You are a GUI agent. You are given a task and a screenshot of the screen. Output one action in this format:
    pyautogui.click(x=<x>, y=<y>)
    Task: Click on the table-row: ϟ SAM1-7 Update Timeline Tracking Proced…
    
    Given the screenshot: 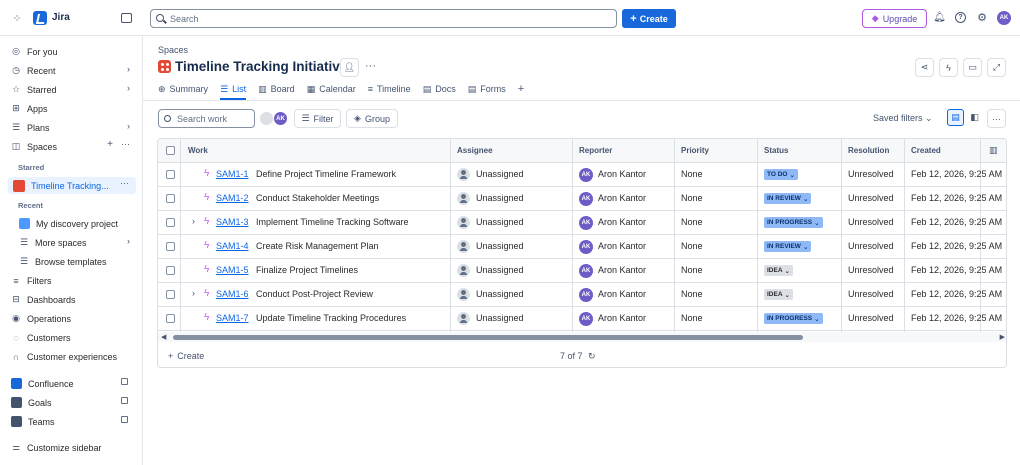 What is the action you would take?
    pyautogui.click(x=582, y=319)
    